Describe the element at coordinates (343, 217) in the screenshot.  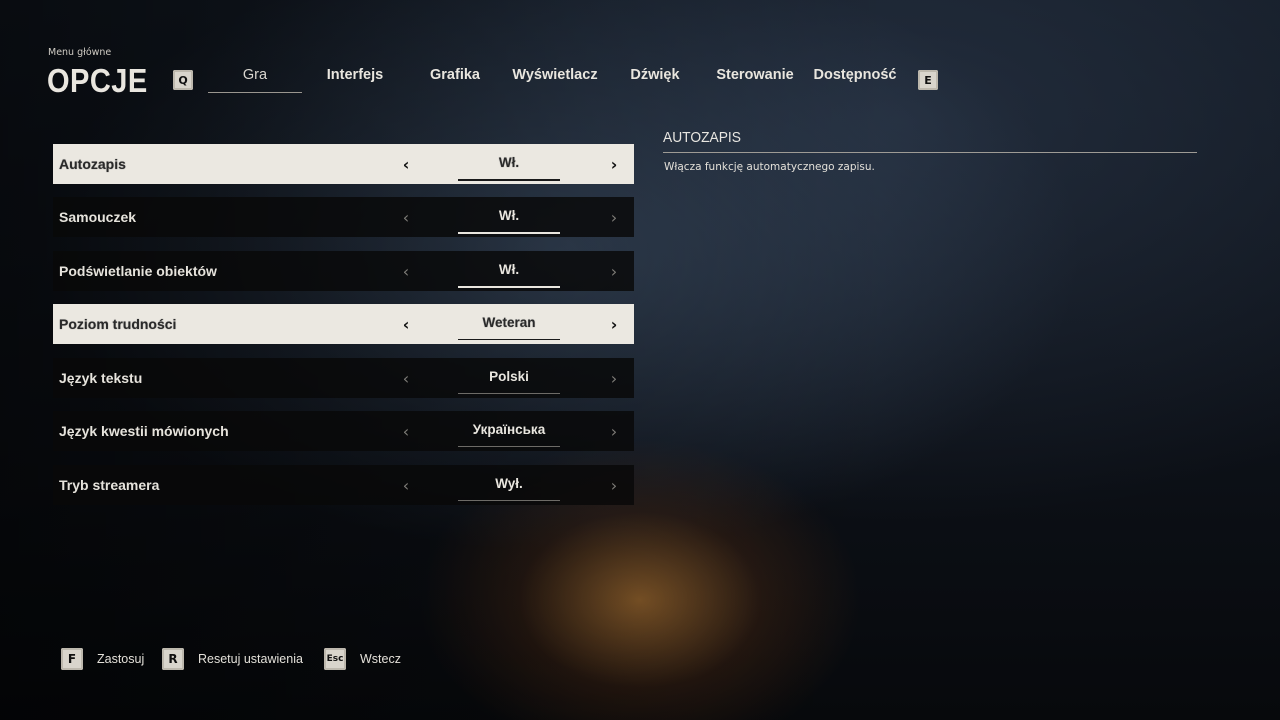
I see `setting-row-samouczek: Samouczek ‹ Wł. ›` at that location.